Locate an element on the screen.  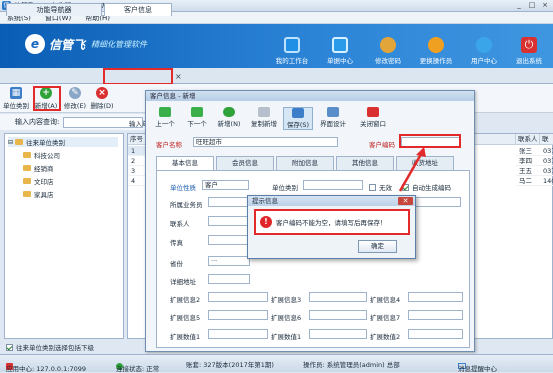
alert-dialog: 提示信息 ✕ ! 客户编码不能为空，请填写后再保存！ 确定 is located at coordinates (331, 227).